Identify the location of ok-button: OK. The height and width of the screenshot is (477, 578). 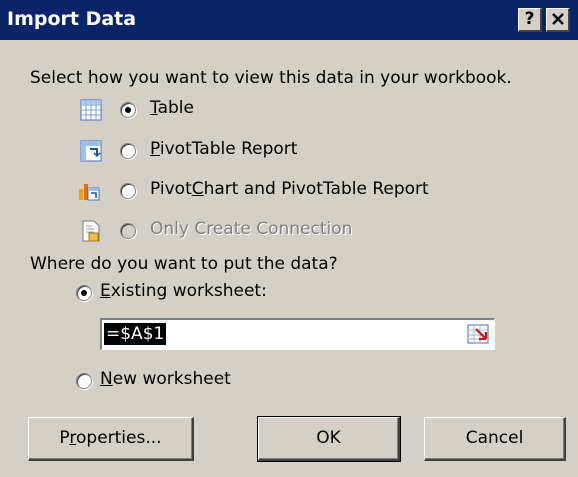
(329, 439).